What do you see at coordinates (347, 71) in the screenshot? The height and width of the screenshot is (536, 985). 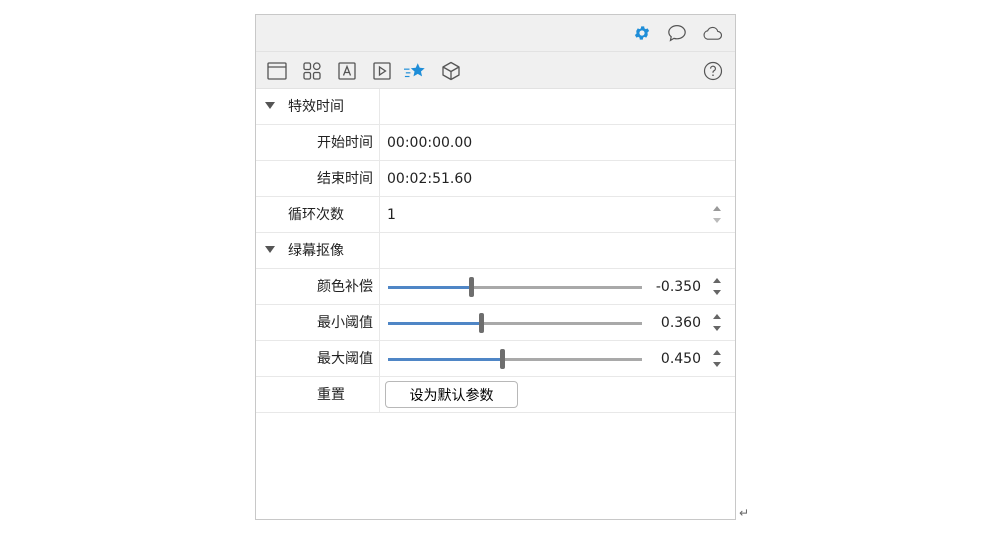 I see `text-icon` at bounding box center [347, 71].